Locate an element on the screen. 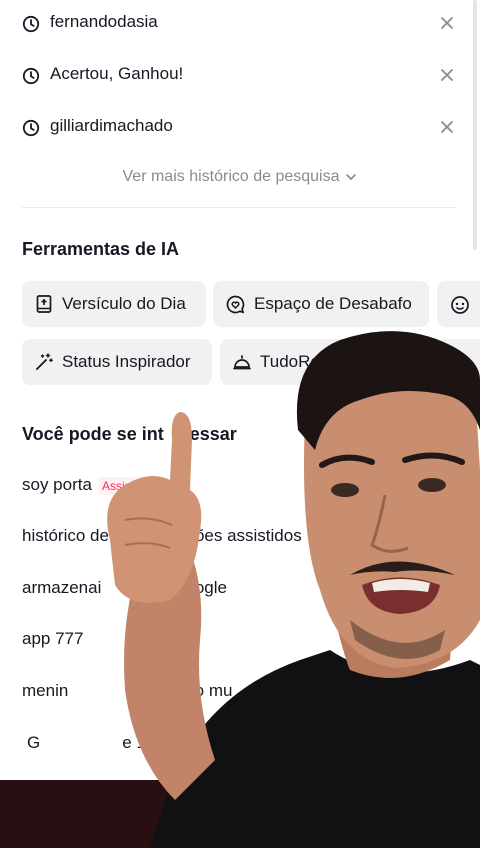  ai-tool-chip: Espaço de Desabafo is located at coordinates (321, 304).